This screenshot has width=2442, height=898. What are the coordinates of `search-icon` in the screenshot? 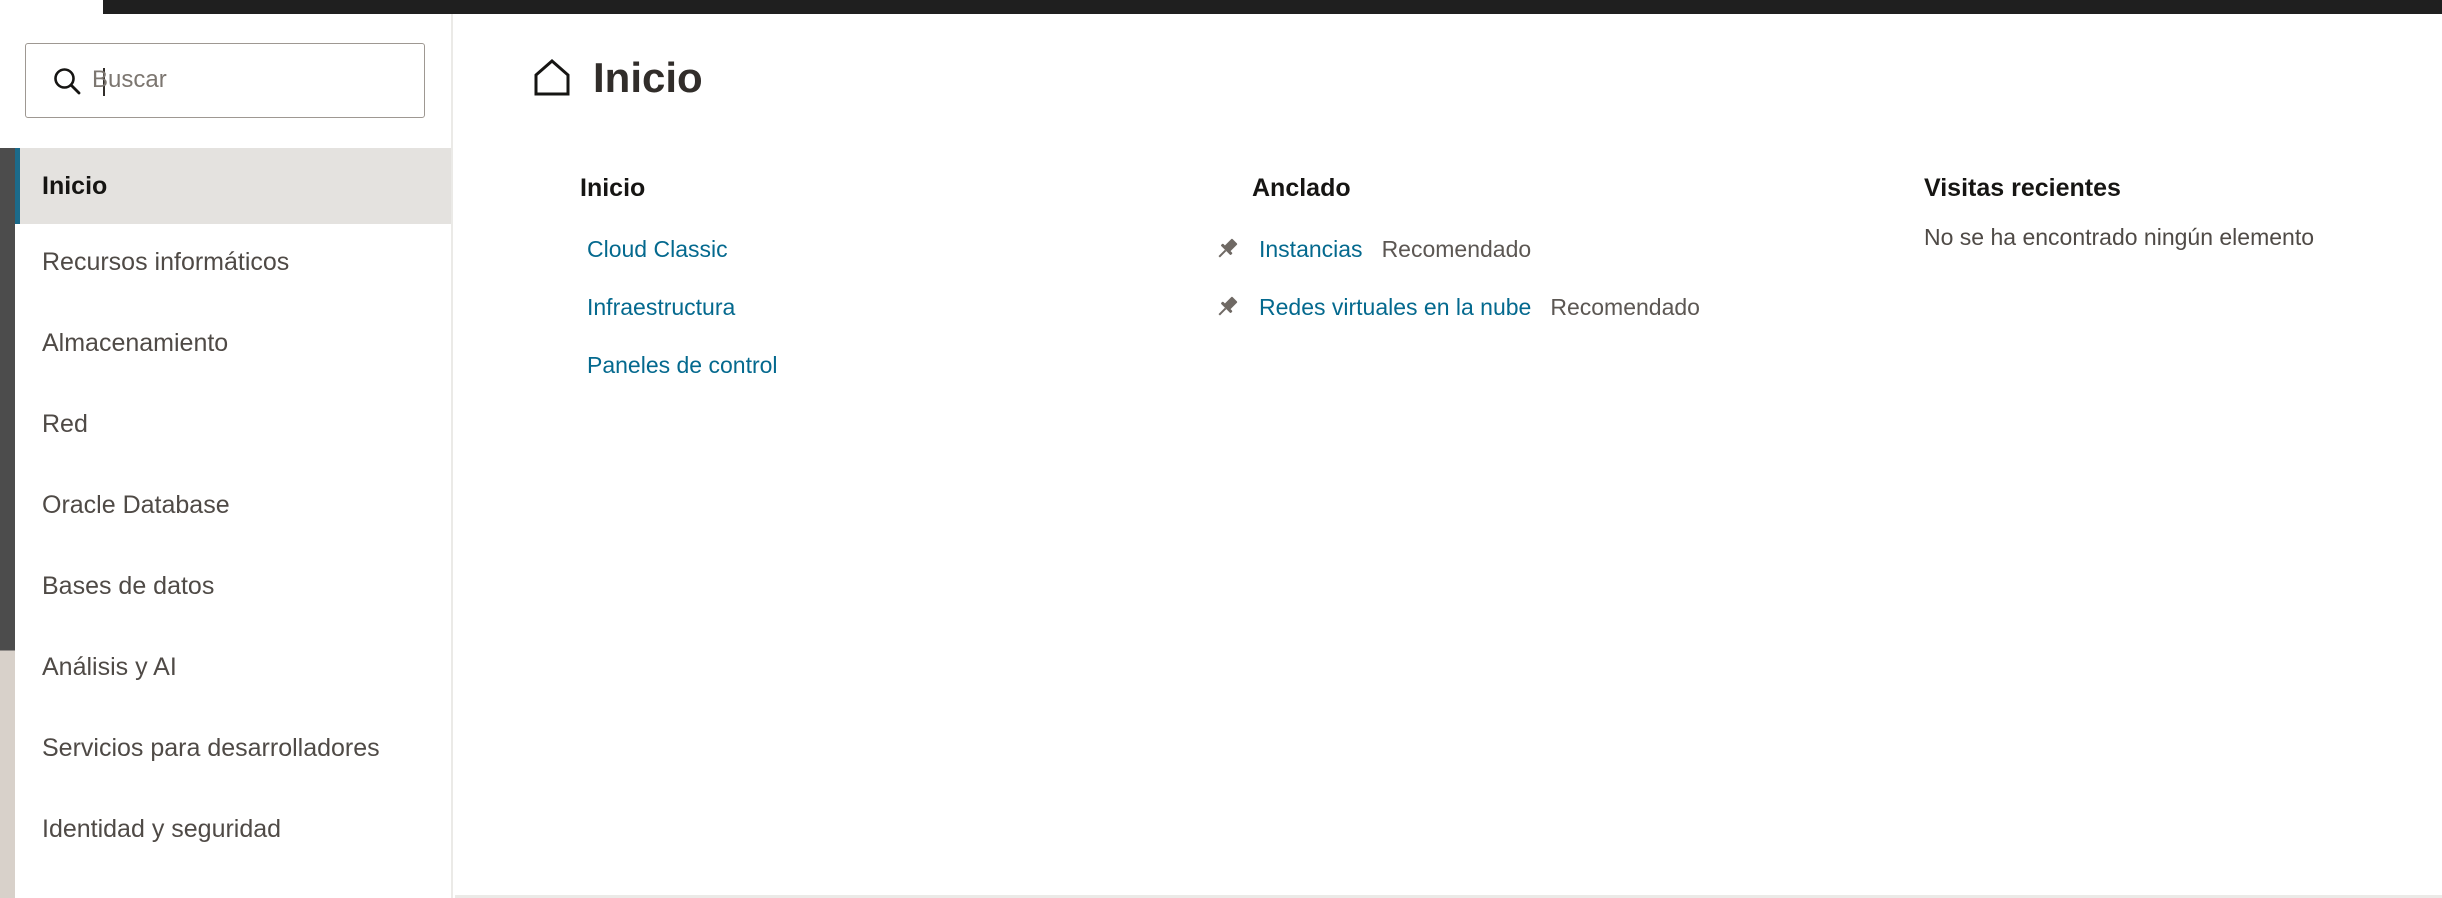 It's located at (67, 81).